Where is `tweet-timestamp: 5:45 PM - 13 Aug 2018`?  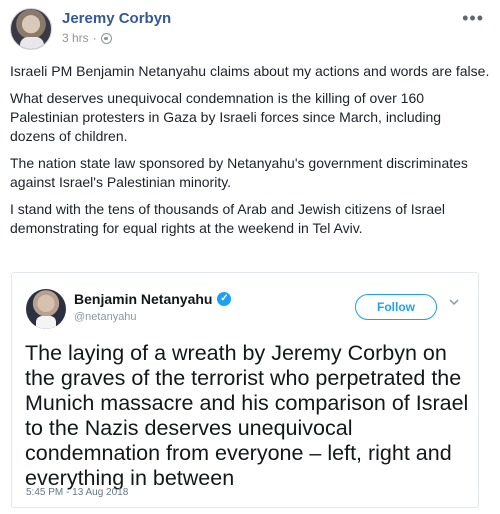 tweet-timestamp: 5:45 PM - 13 Aug 2018 is located at coordinates (77, 492).